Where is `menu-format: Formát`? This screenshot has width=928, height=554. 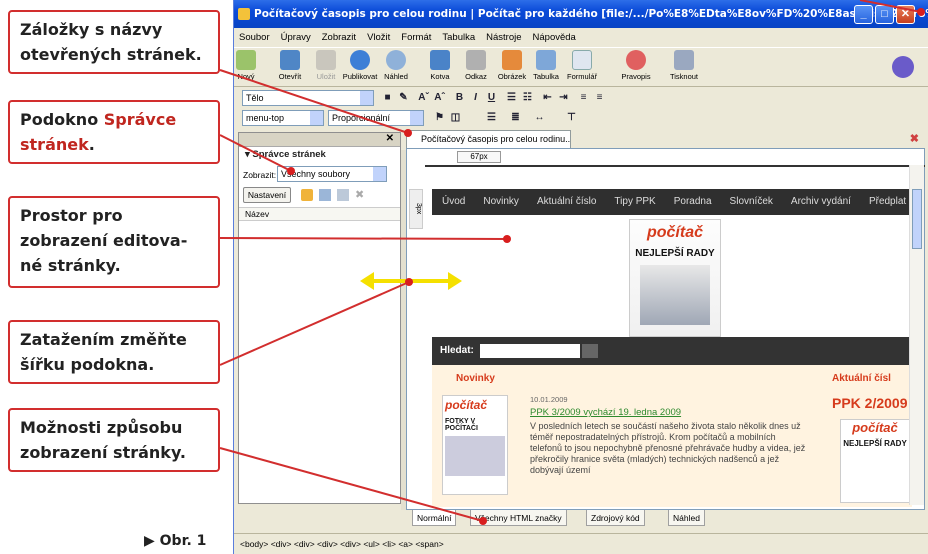 menu-format: Formát is located at coordinates (416, 37).